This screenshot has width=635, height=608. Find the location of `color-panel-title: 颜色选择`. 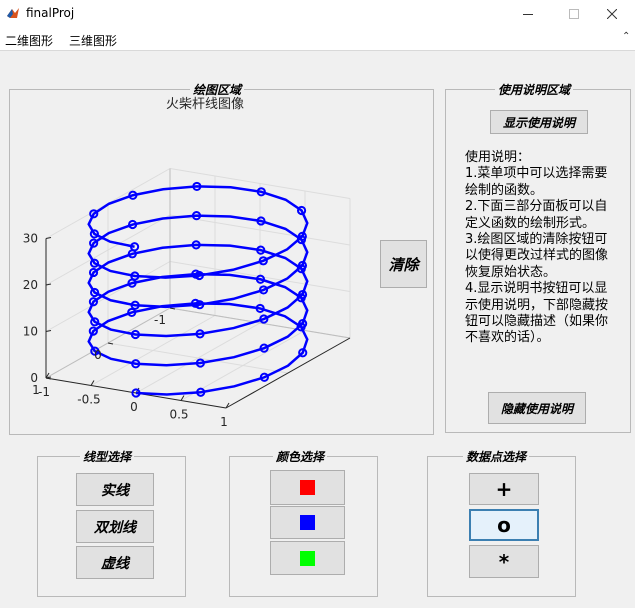

color-panel-title: 颜色选择 is located at coordinates (300, 456).